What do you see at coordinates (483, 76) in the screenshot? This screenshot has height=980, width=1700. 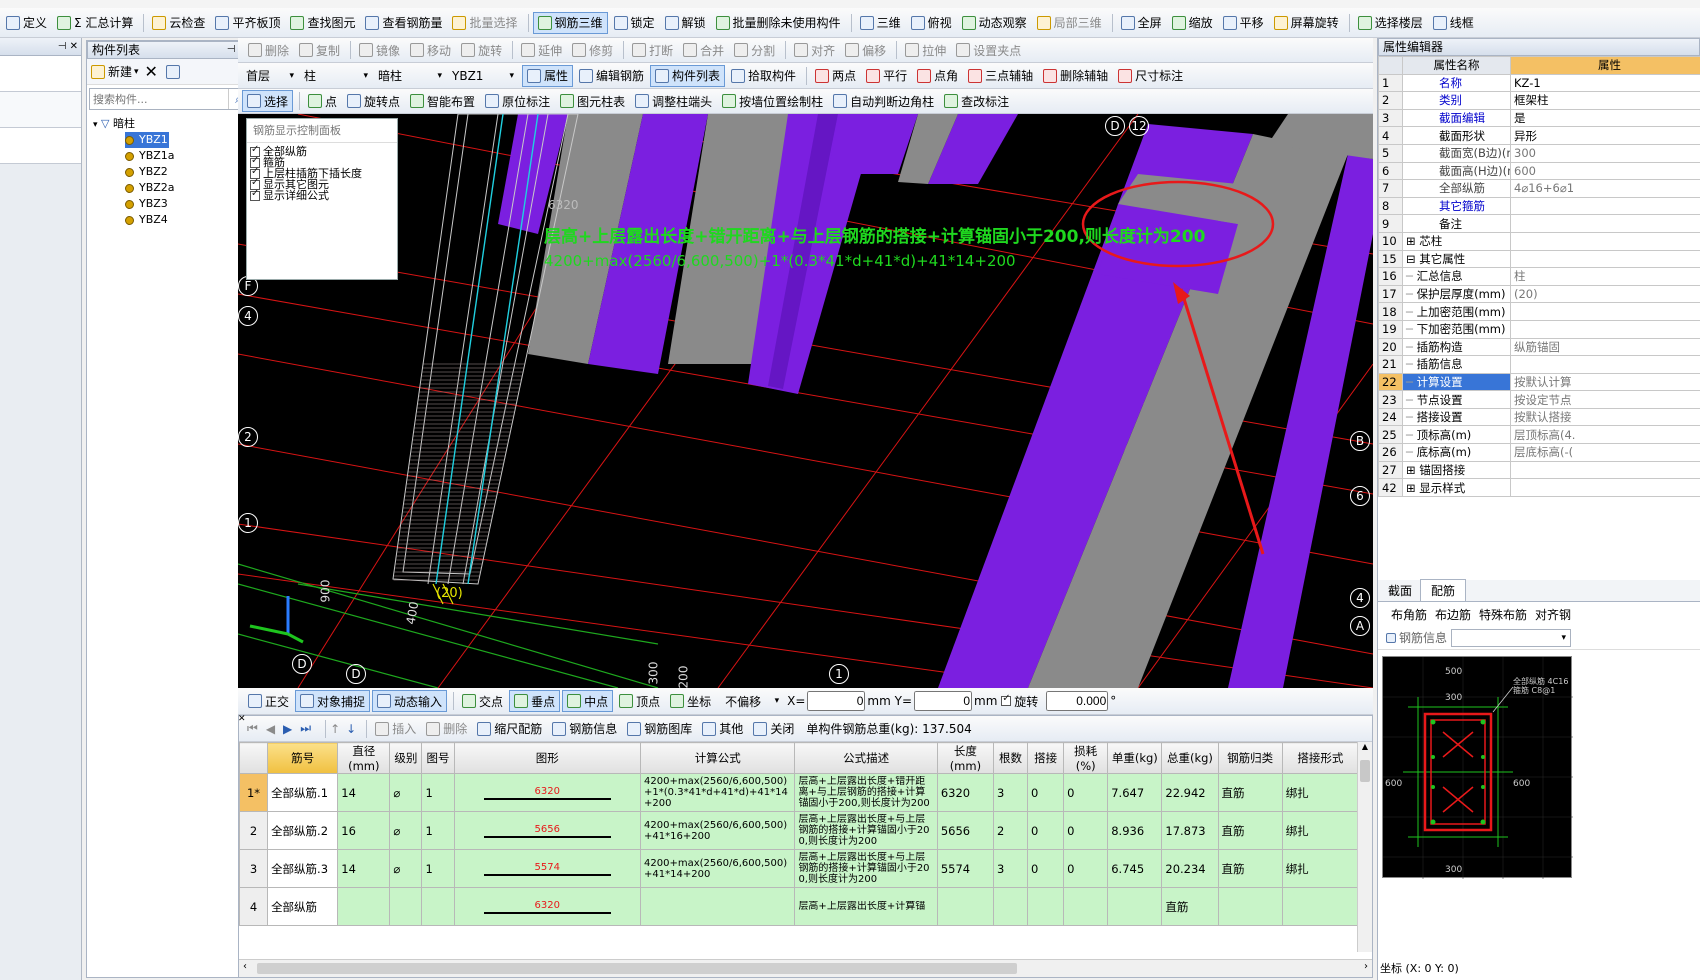 I see `component-select: YBZ1 ▾` at bounding box center [483, 76].